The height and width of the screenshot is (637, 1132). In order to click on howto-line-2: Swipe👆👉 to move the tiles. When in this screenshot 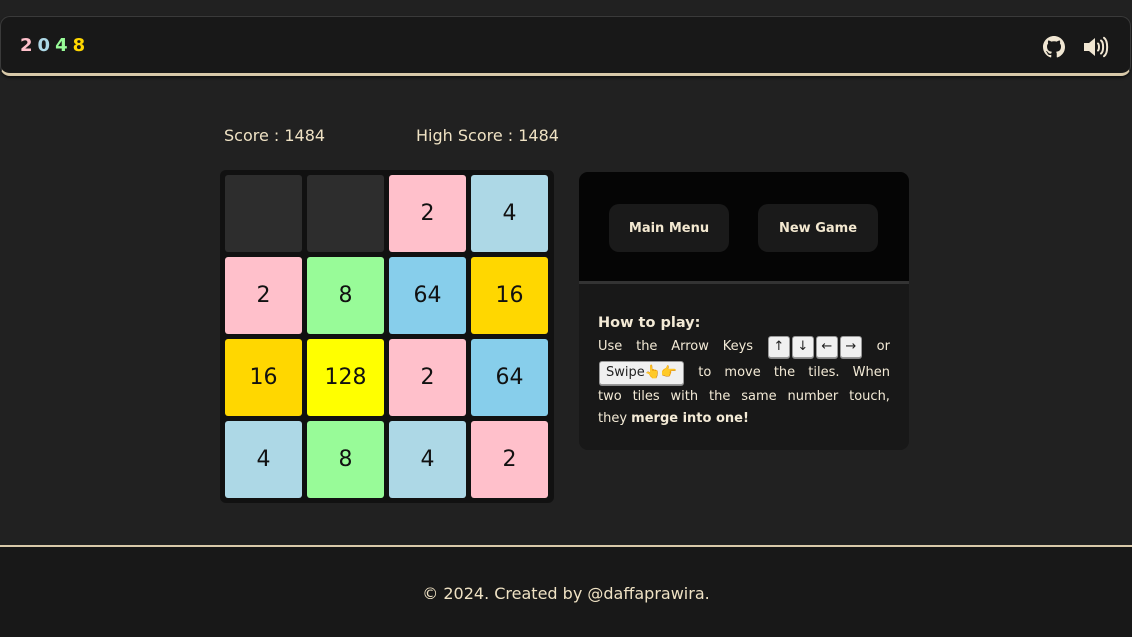, I will do `click(744, 373)`.